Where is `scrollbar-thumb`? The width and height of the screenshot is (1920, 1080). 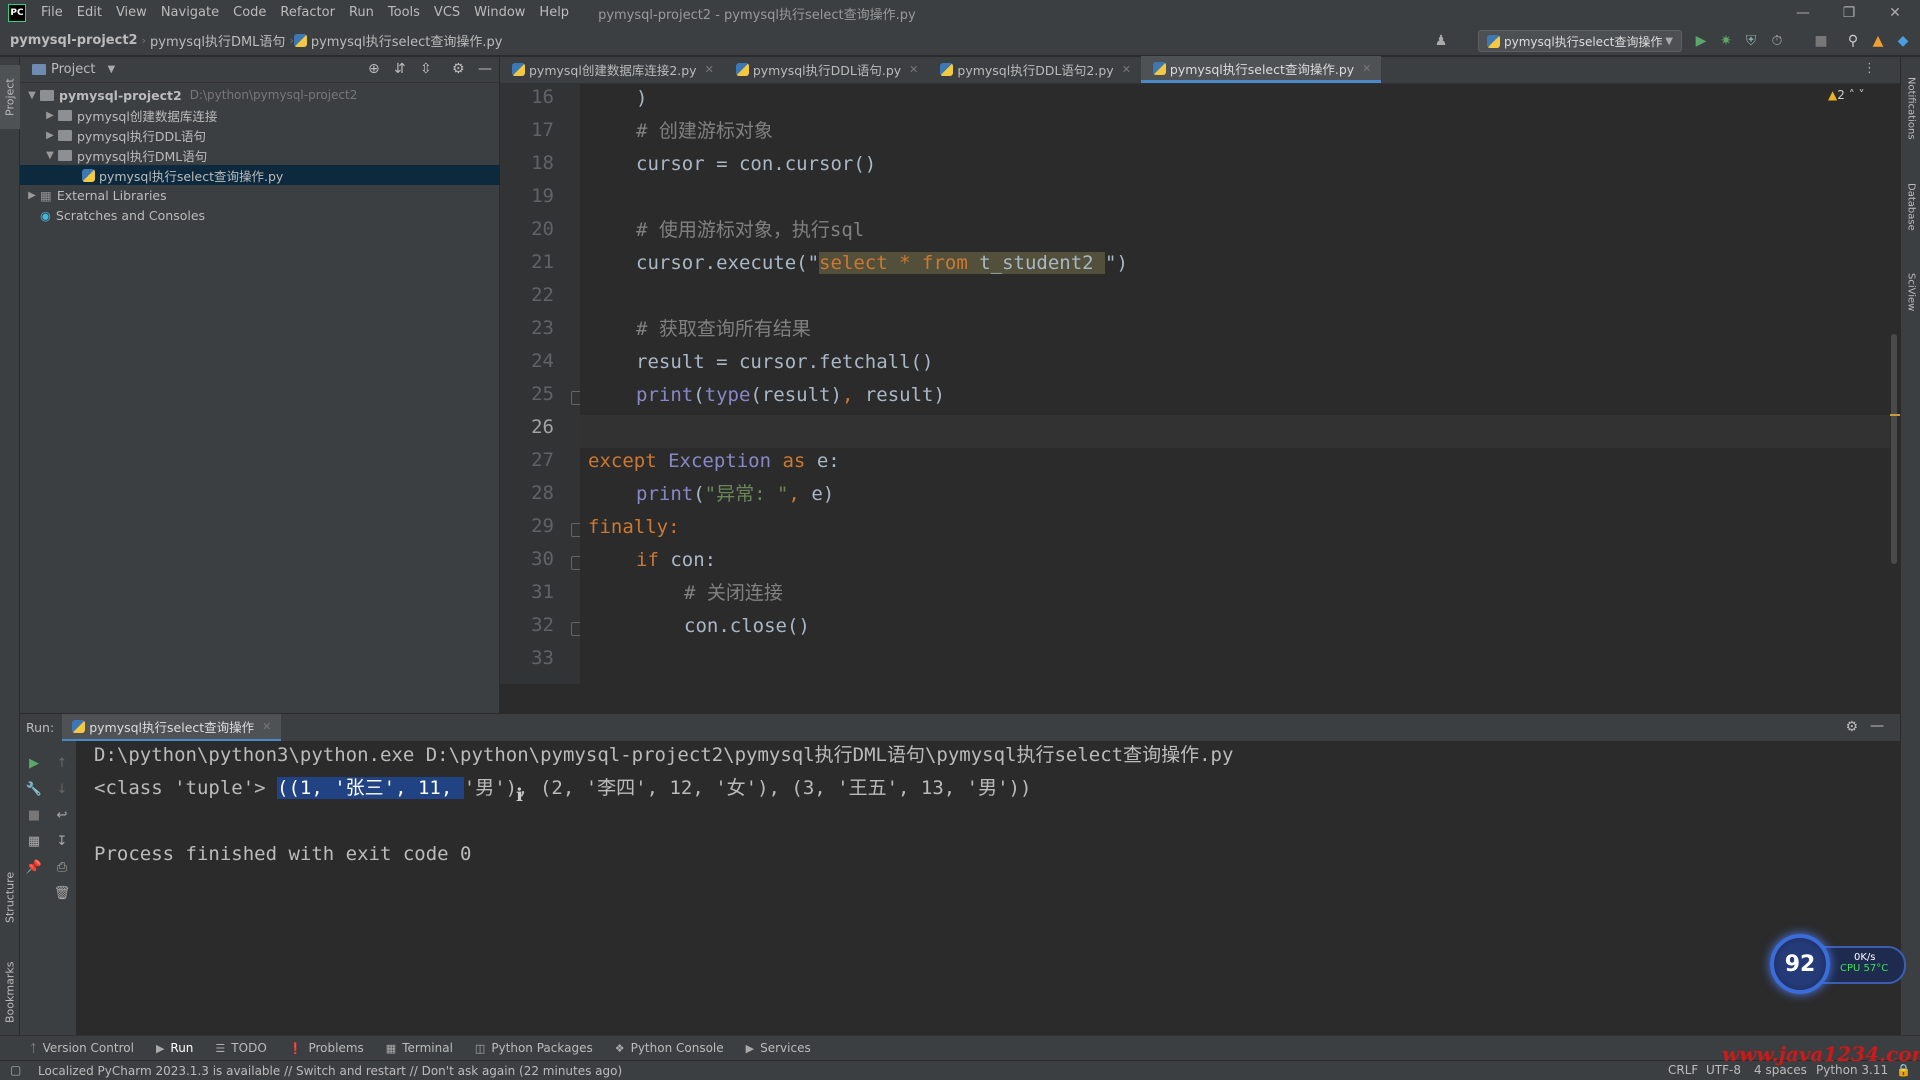
scrollbar-thumb is located at coordinates (1894, 449).